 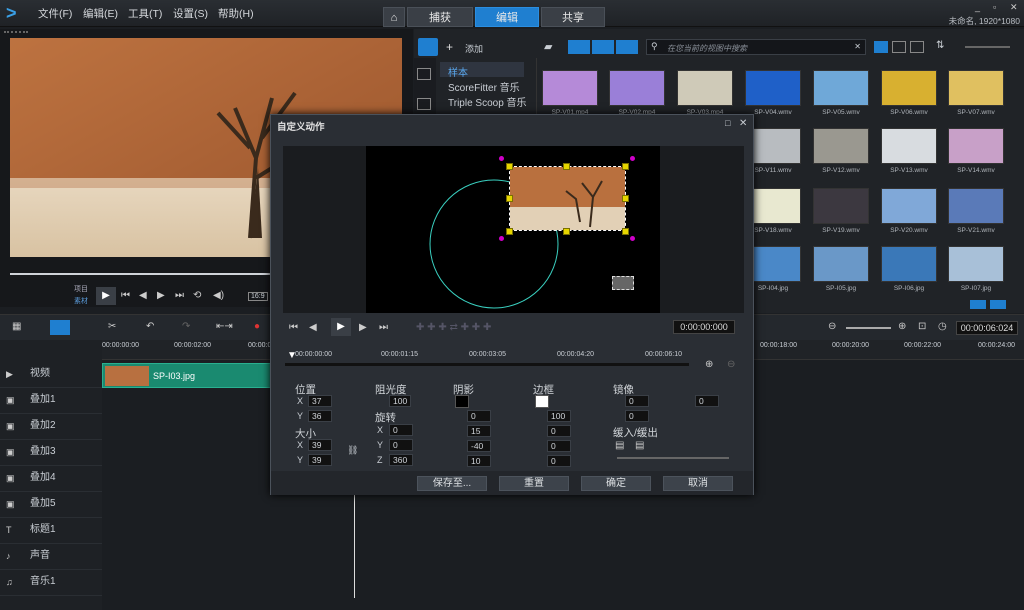 What do you see at coordinates (320, 416) in the screenshot?
I see `pos-y-input: 36` at bounding box center [320, 416].